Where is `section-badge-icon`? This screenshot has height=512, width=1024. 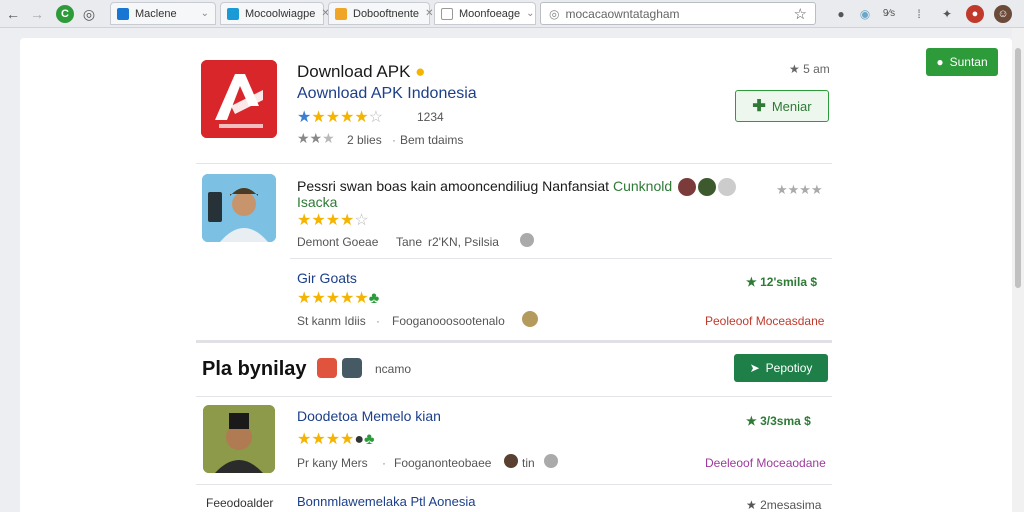 section-badge-icon is located at coordinates (327, 368).